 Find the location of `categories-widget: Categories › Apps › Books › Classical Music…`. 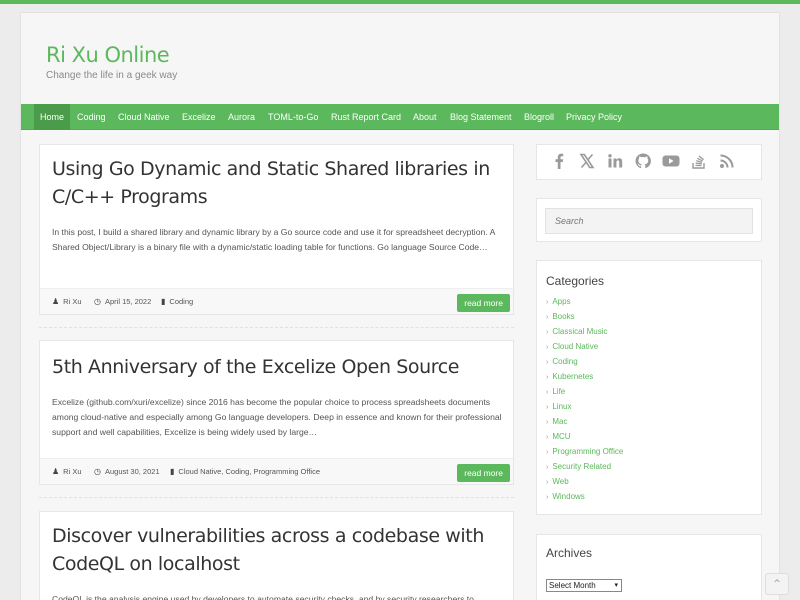

categories-widget: Categories › Apps › Books › Classical Music… is located at coordinates (649, 387).